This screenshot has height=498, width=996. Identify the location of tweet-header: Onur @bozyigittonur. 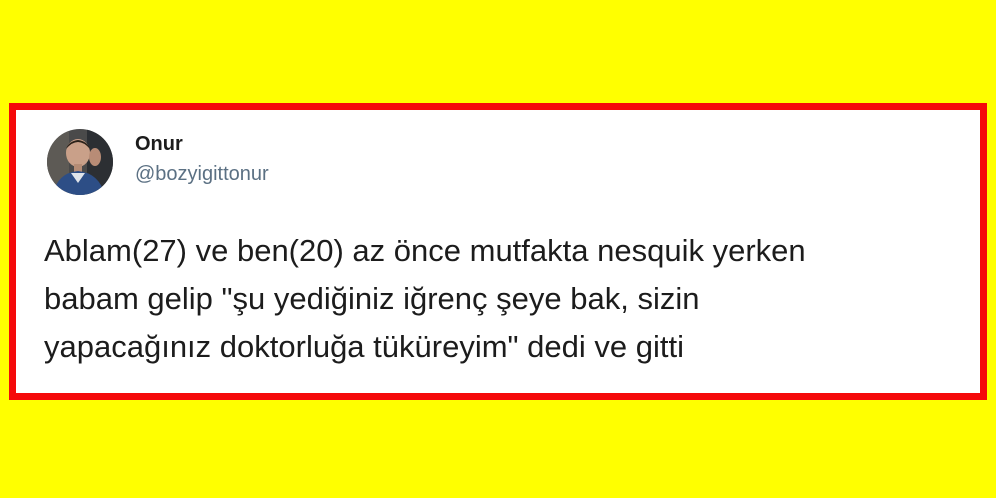
(158, 162).